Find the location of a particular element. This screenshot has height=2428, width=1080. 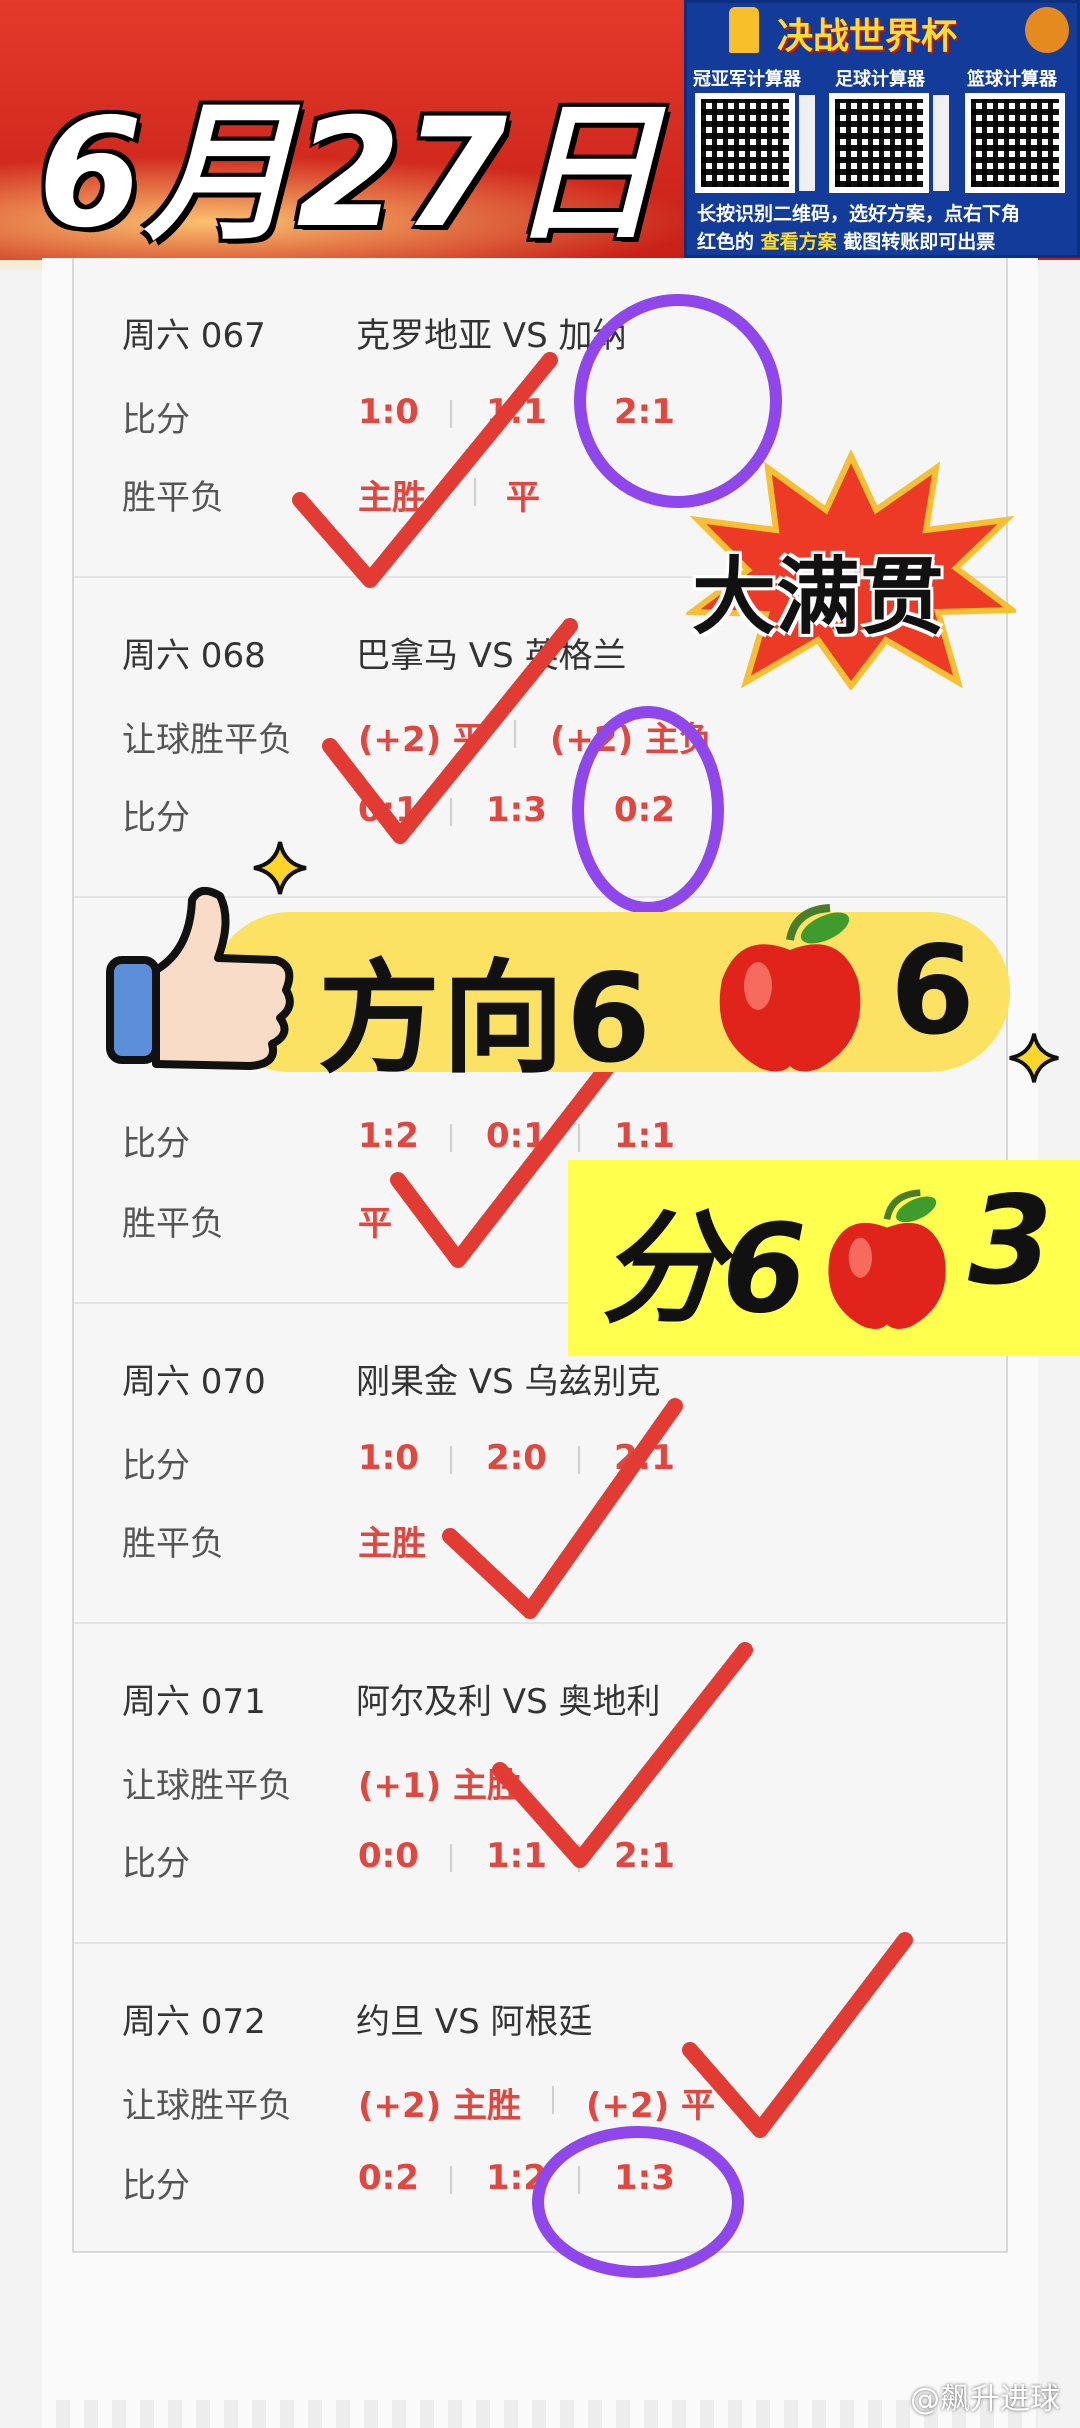

match-id: 周六 068 is located at coordinates (194, 656).